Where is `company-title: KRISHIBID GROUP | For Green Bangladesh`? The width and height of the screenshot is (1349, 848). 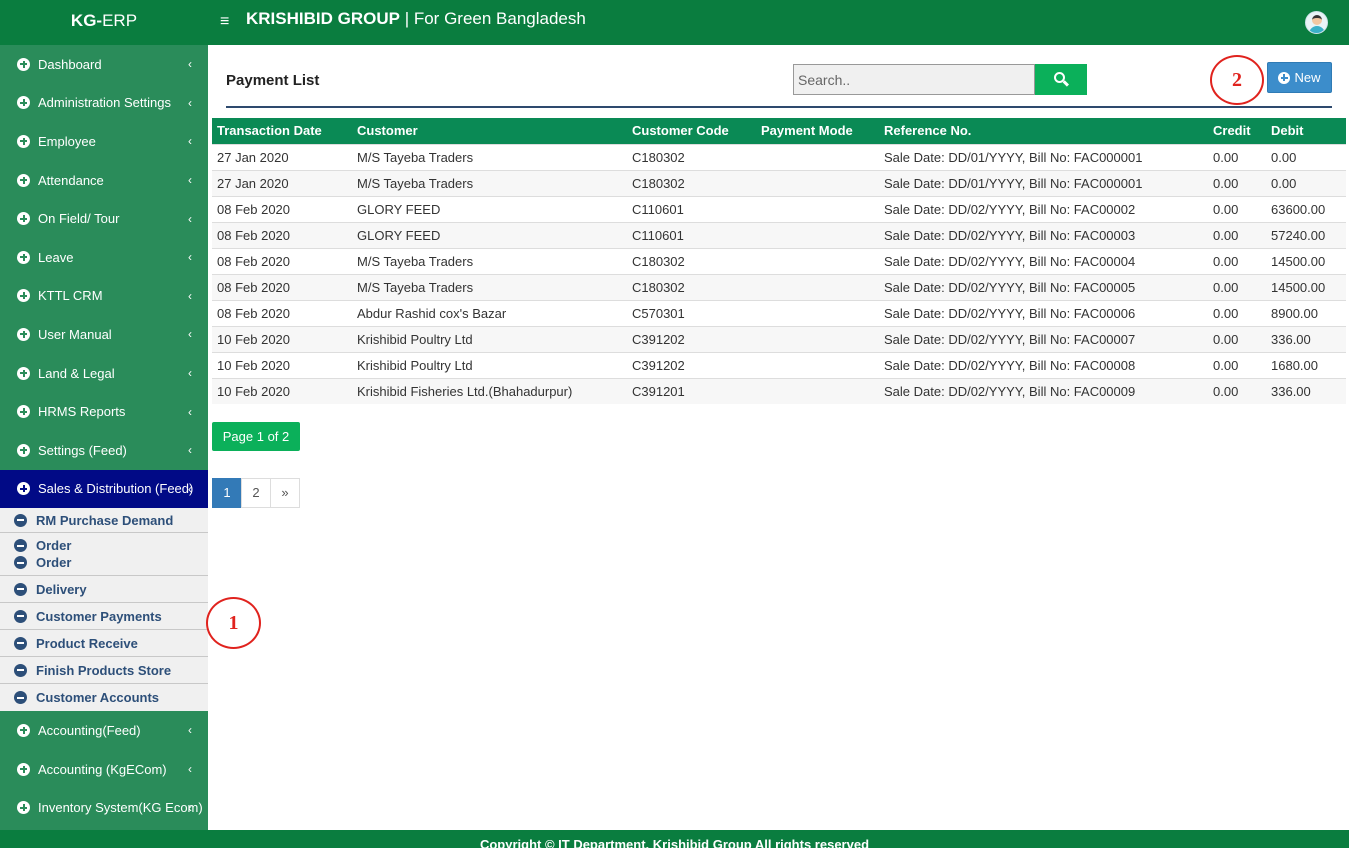 company-title: KRISHIBID GROUP | For Green Bangladesh is located at coordinates (416, 19).